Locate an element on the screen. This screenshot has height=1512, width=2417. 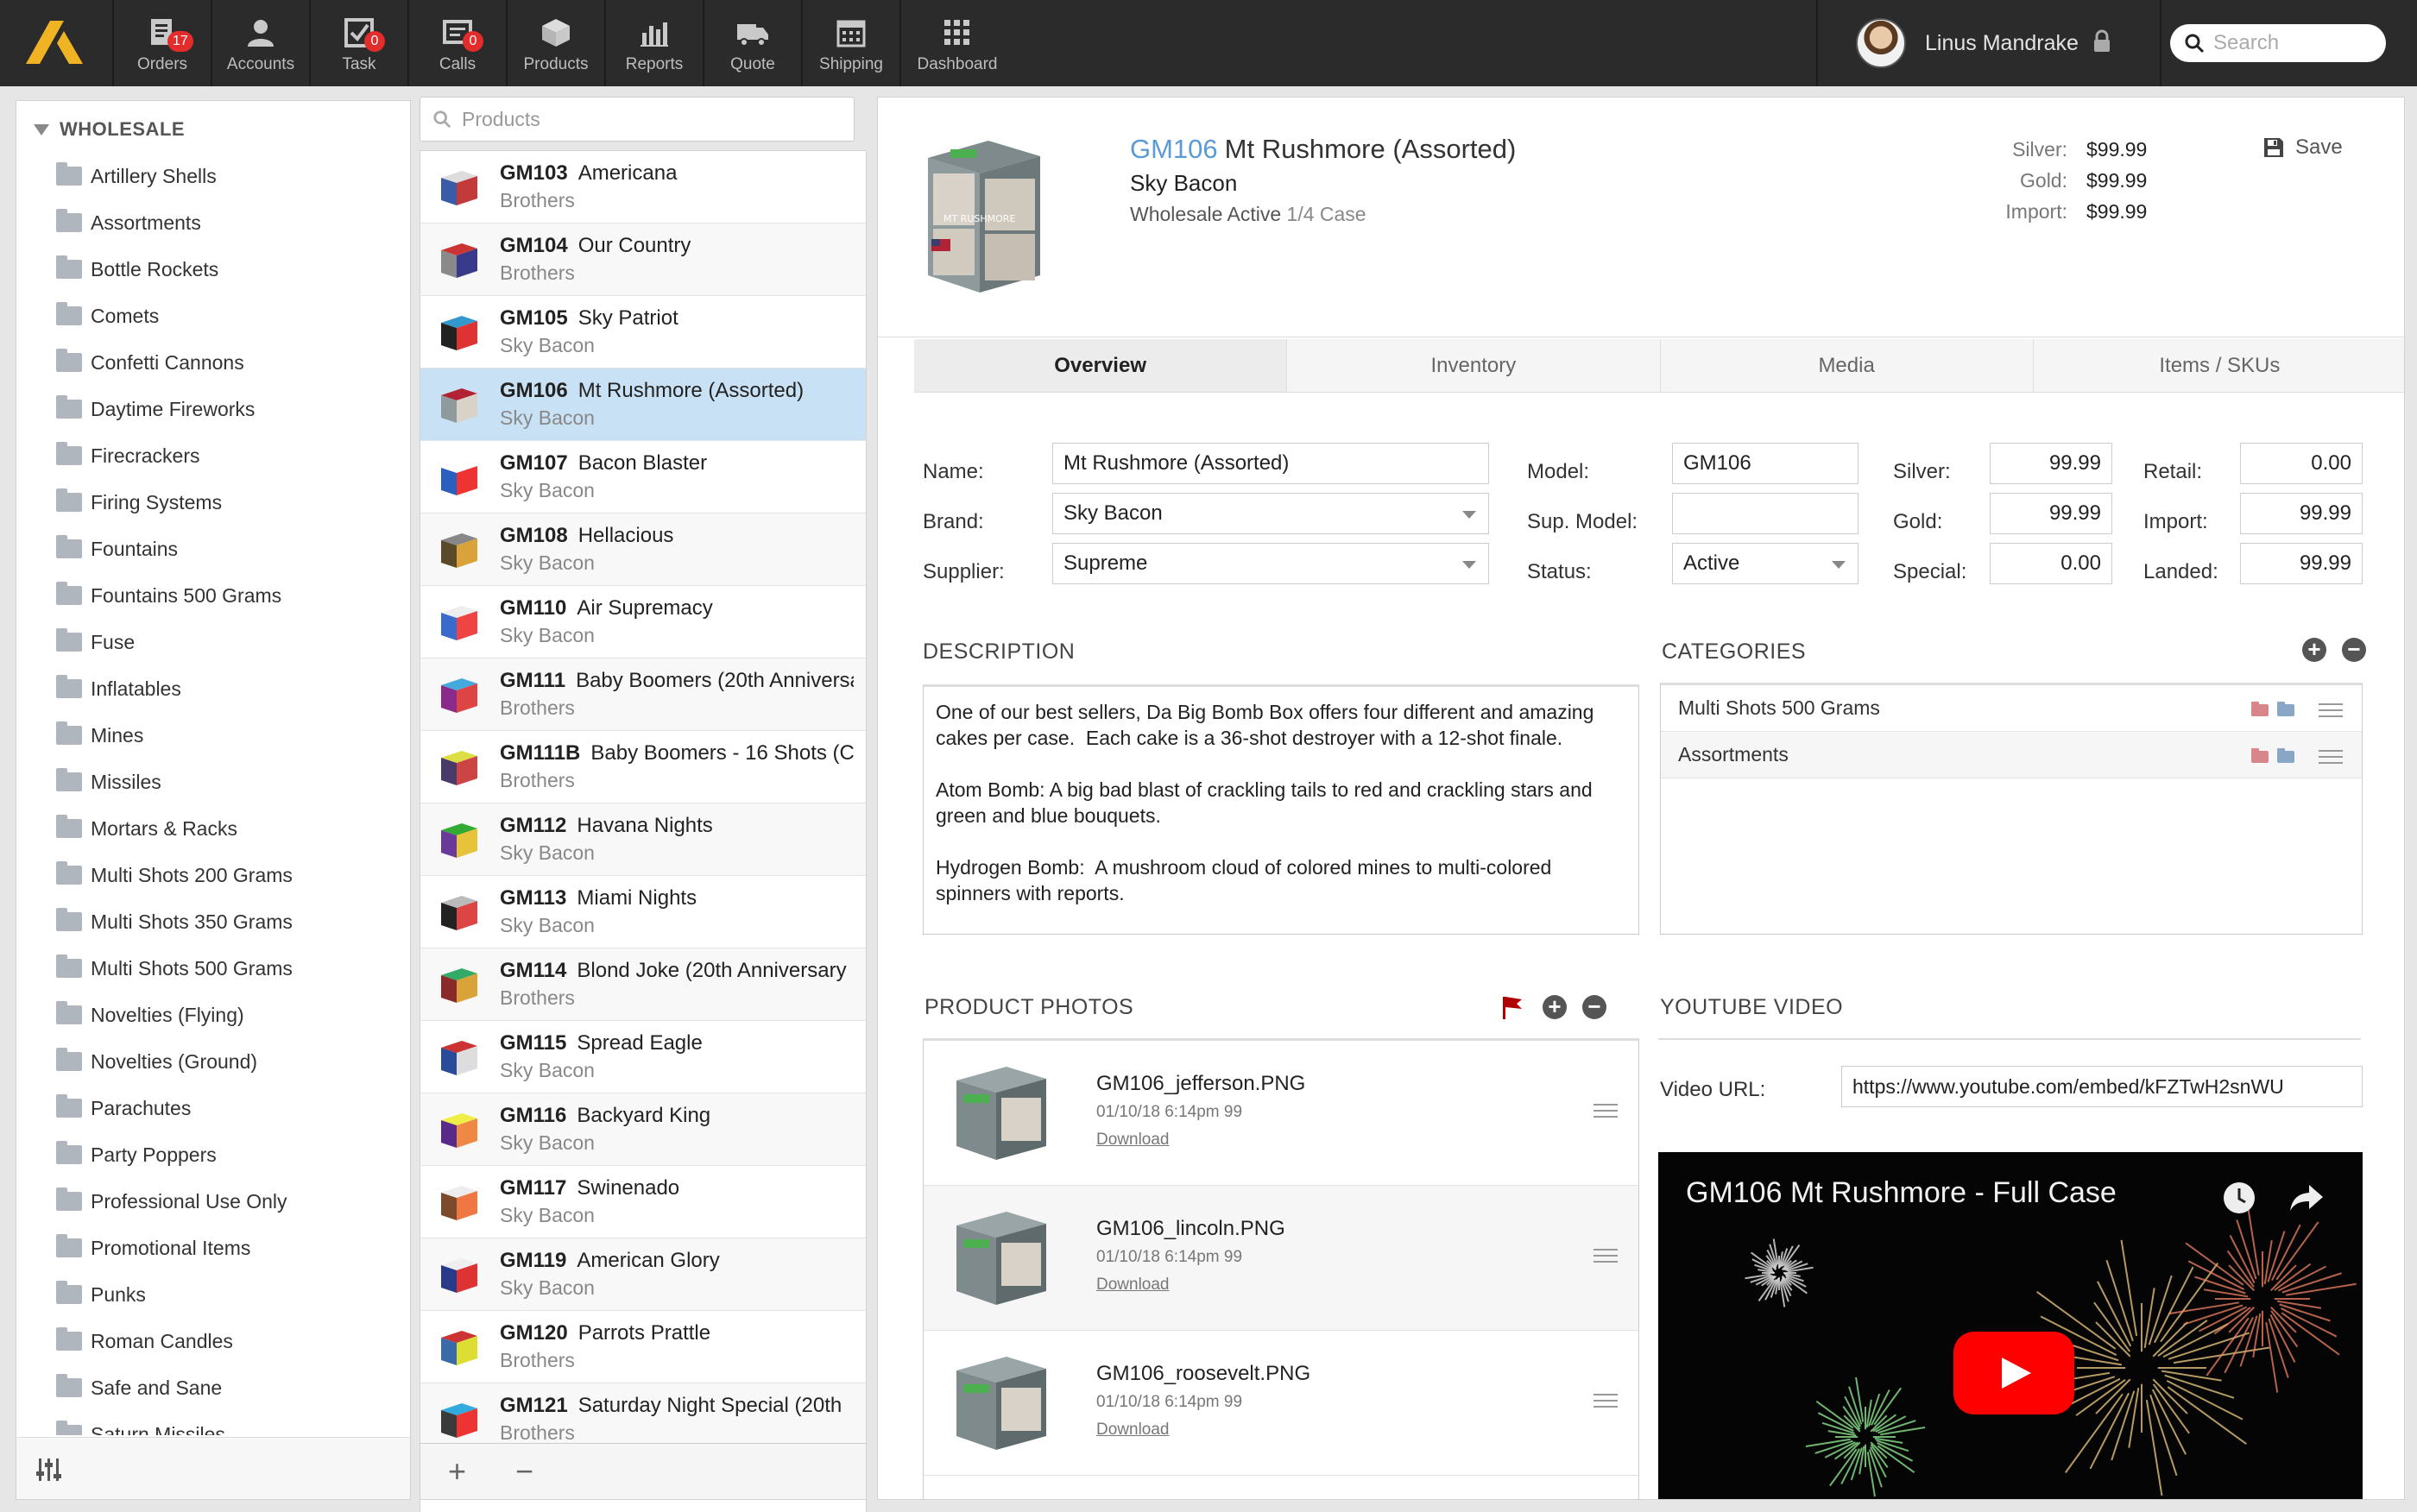
remove-category-button: − is located at coordinates (2354, 650).